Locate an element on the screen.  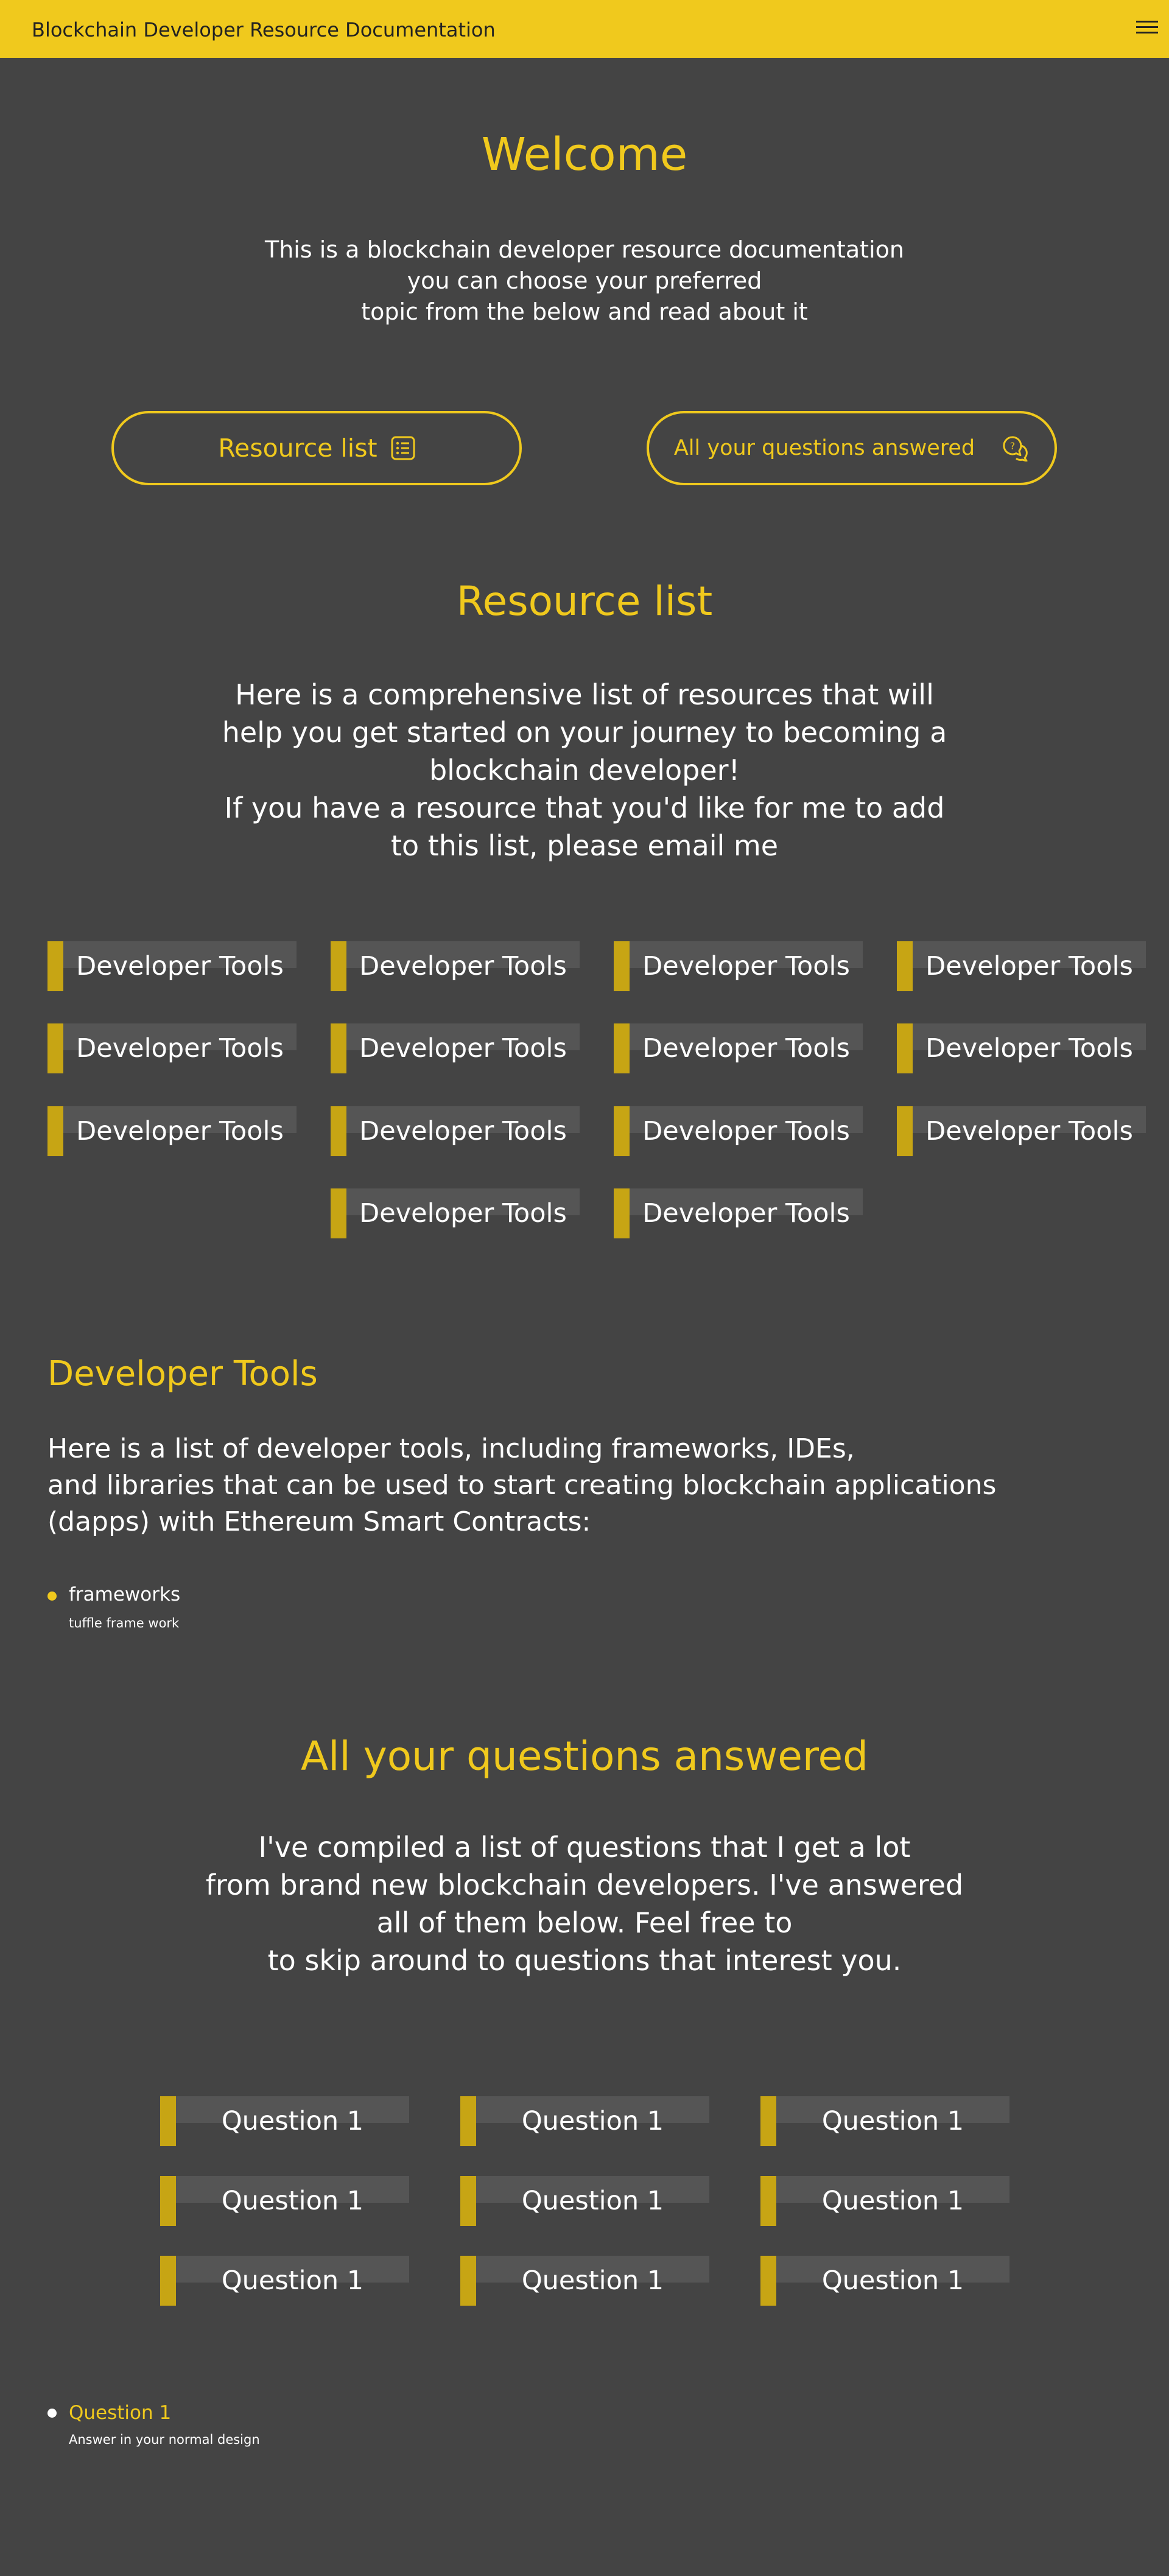
question-item-title: Question 1 is located at coordinates (120, 2413).